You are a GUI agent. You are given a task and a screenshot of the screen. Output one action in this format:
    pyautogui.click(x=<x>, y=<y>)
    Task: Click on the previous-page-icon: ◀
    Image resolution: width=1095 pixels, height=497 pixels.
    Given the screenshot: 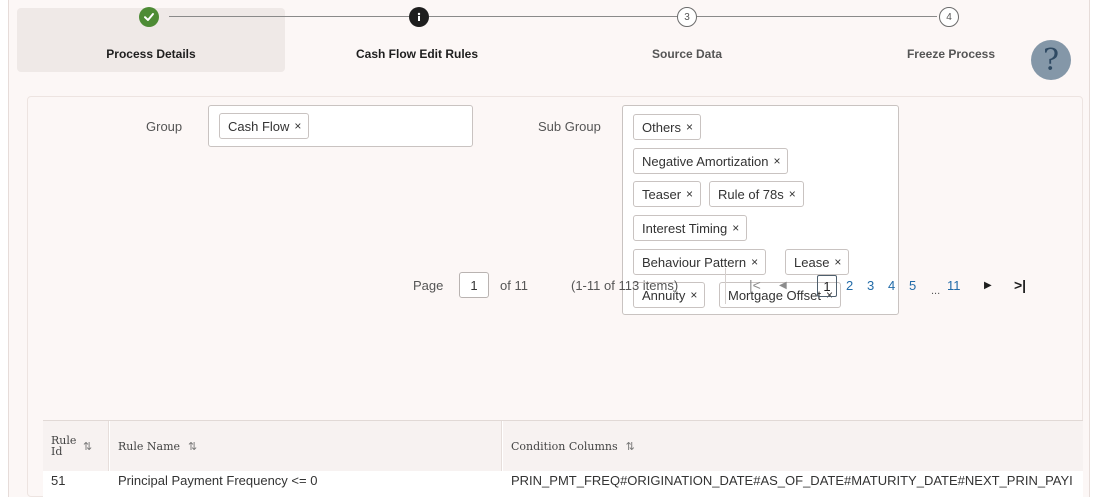 What is the action you would take?
    pyautogui.click(x=783, y=285)
    